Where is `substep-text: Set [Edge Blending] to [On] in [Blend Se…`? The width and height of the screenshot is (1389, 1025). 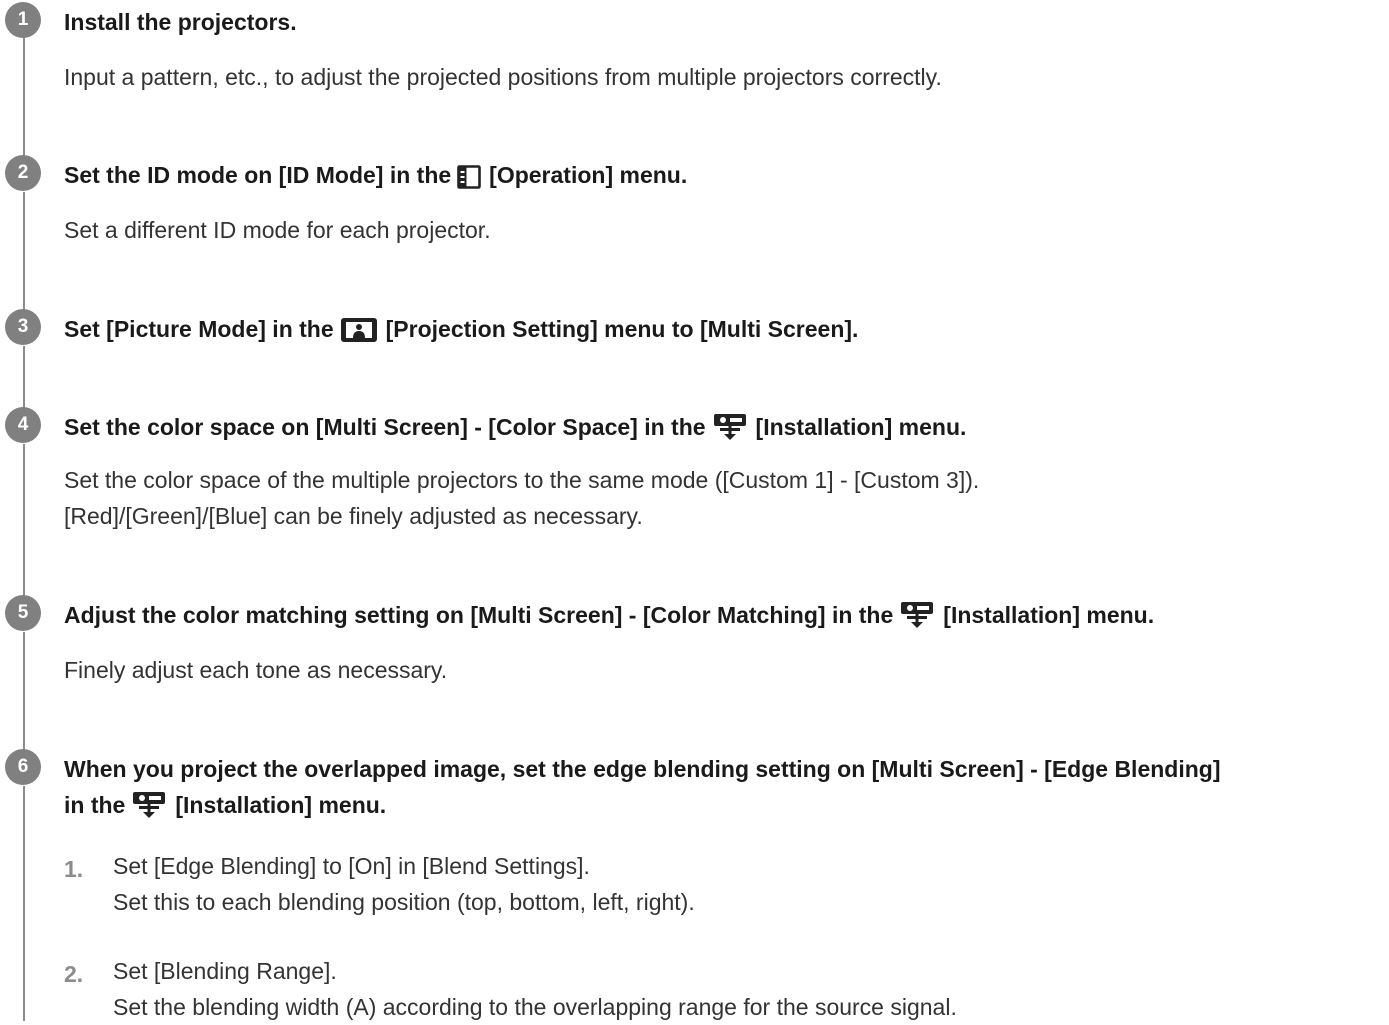 substep-text: Set [Edge Blending] to [On] in [Blend Se… is located at coordinates (746, 884).